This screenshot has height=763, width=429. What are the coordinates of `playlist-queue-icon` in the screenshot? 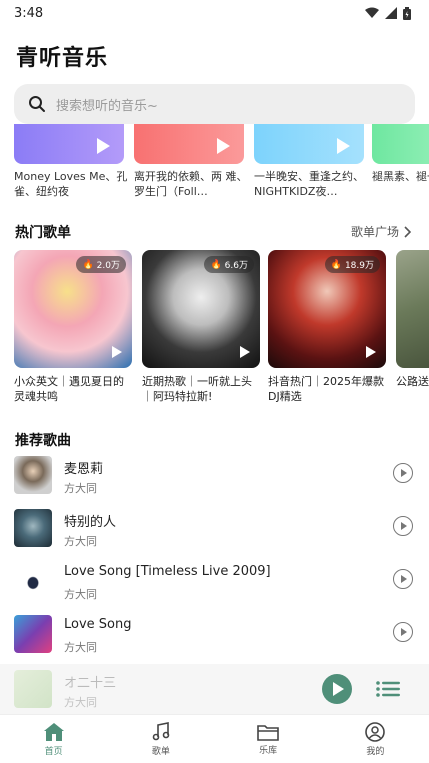 It's located at (388, 689).